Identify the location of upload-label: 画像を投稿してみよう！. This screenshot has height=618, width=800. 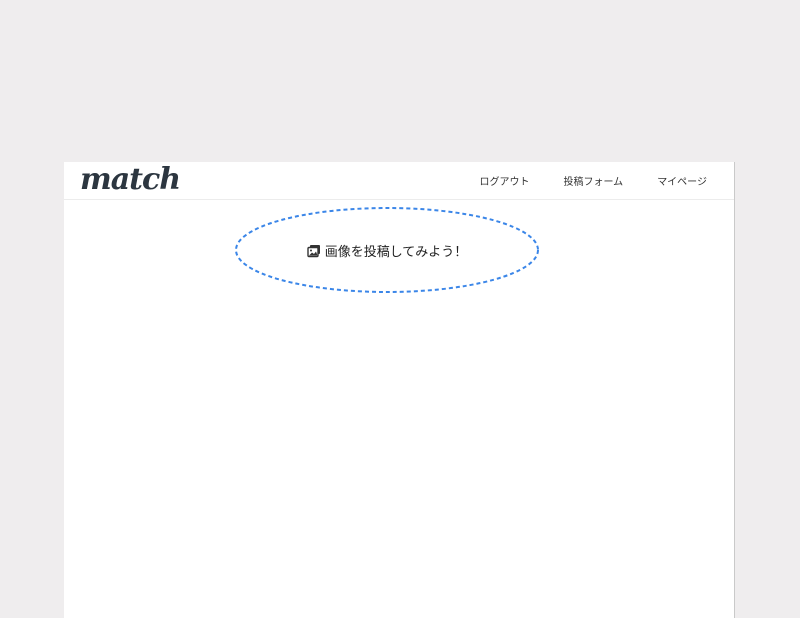
(396, 252).